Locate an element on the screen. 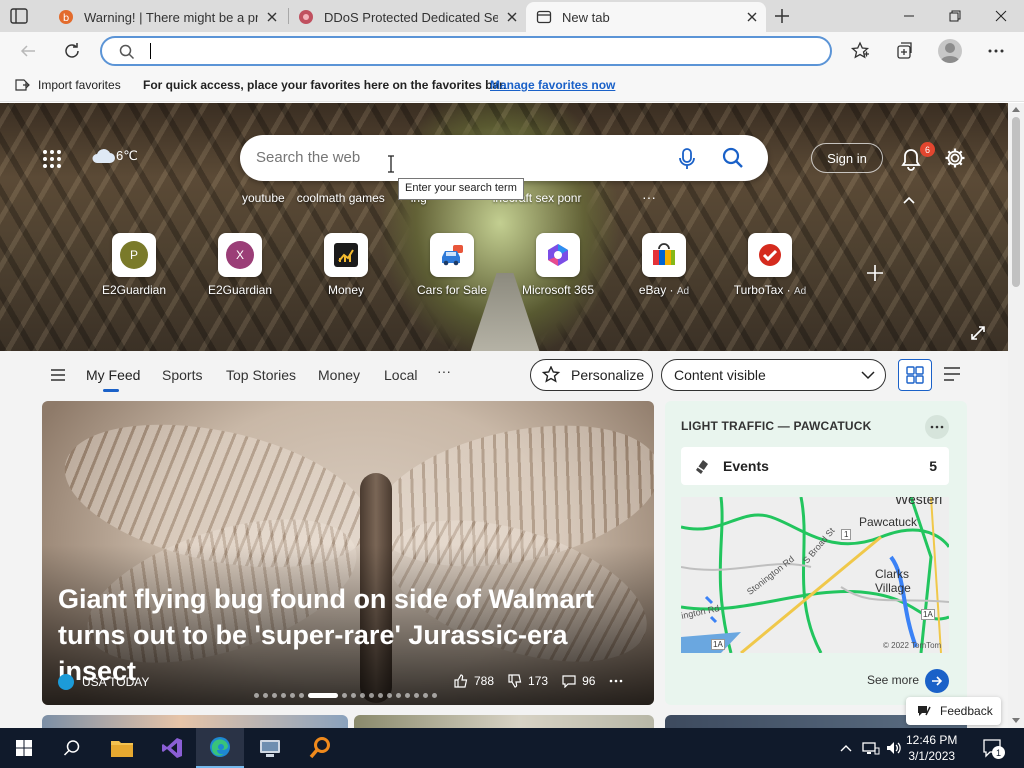  content-visibility-select: Content visible is located at coordinates (773, 375).